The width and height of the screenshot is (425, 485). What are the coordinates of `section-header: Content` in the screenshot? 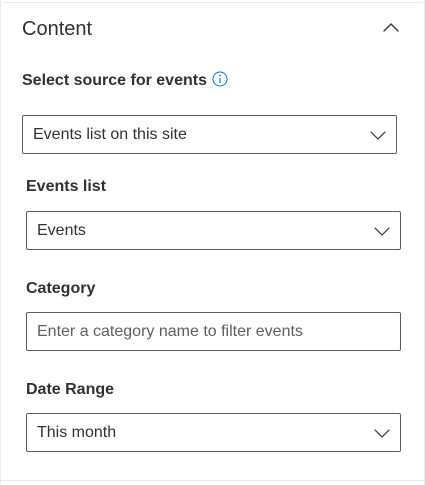 It's located at (213, 29).